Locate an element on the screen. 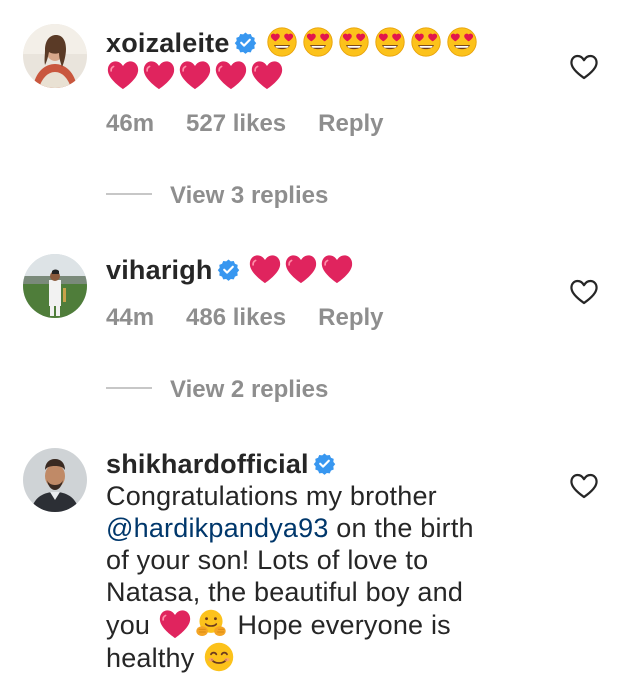 This screenshot has width=640, height=678. comment-meta: 46m 527 likes Reply is located at coordinates (261, 124).